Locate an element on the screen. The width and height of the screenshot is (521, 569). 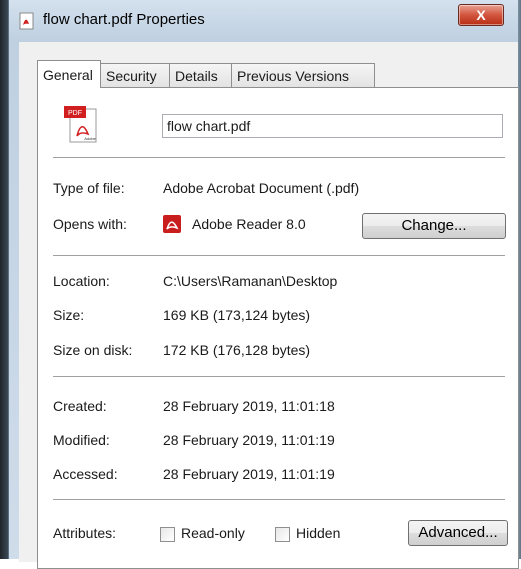
read-only-checkbox is located at coordinates (167, 534).